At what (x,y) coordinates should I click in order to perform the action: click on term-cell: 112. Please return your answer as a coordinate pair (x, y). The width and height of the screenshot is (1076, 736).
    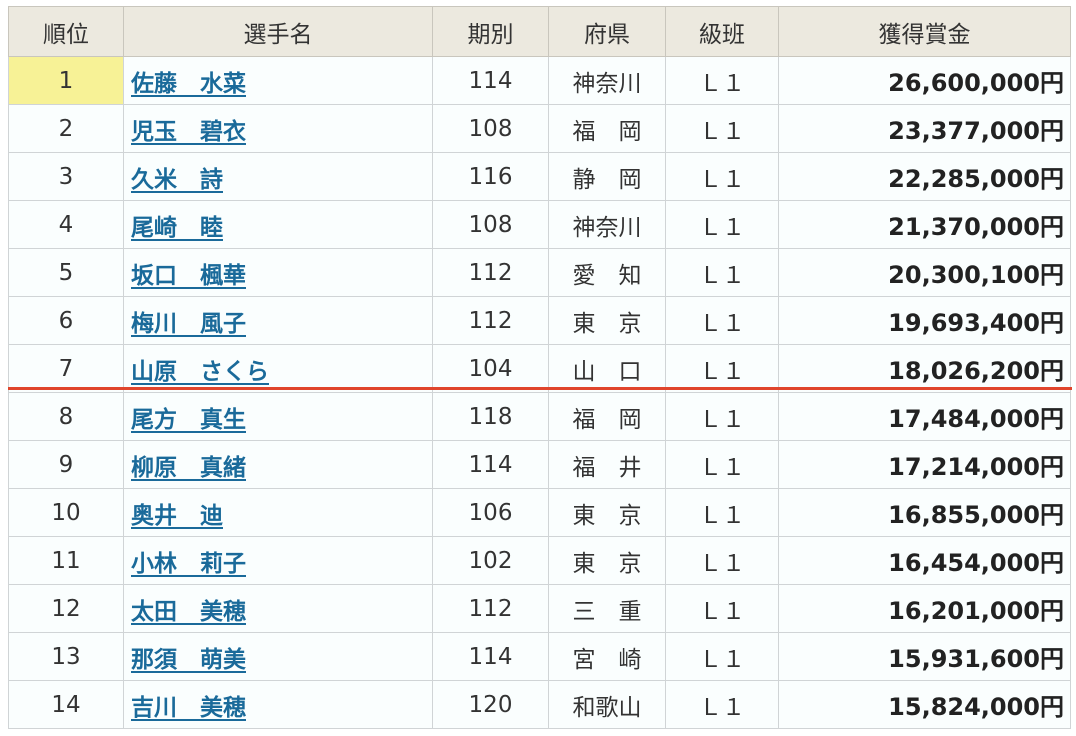
    Looking at the image, I should click on (490, 320).